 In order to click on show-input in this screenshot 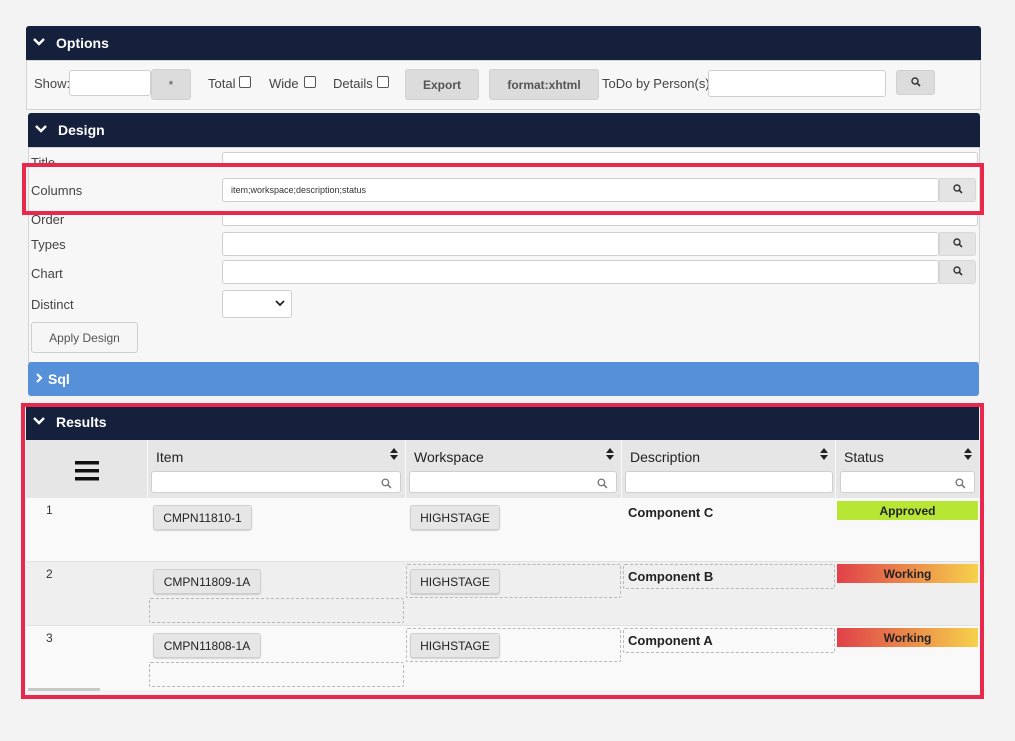, I will do `click(110, 83)`.